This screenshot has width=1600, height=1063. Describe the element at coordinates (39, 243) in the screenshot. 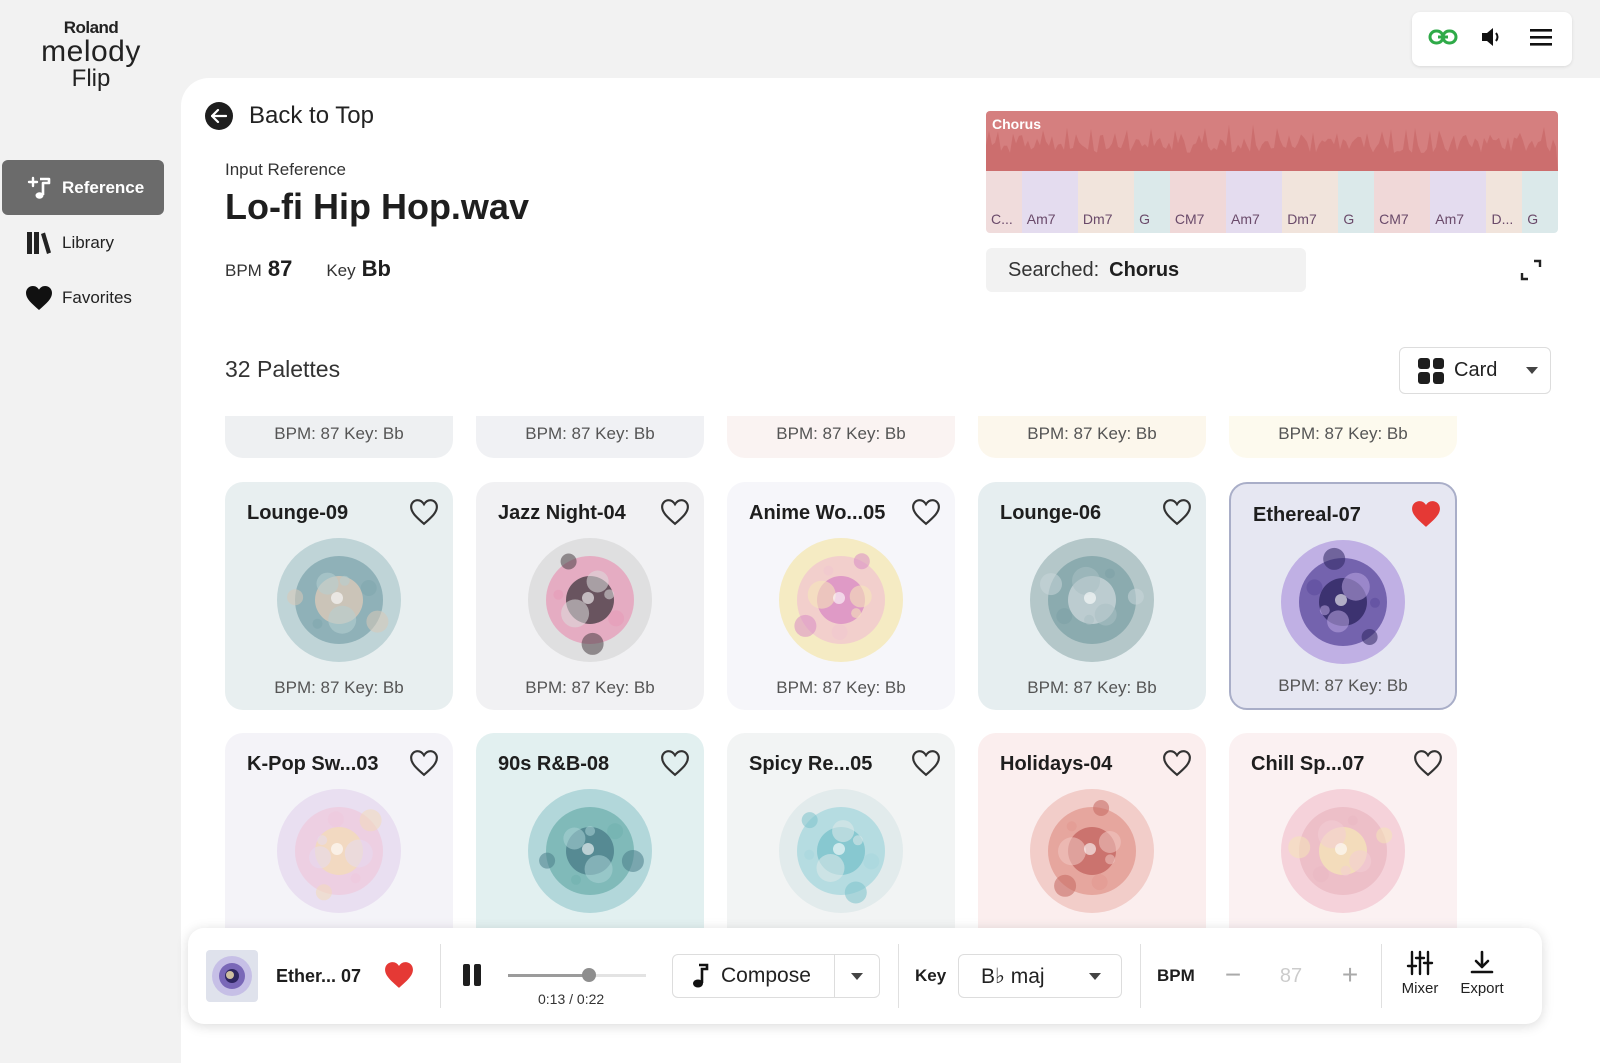

I see `library-books-icon` at that location.